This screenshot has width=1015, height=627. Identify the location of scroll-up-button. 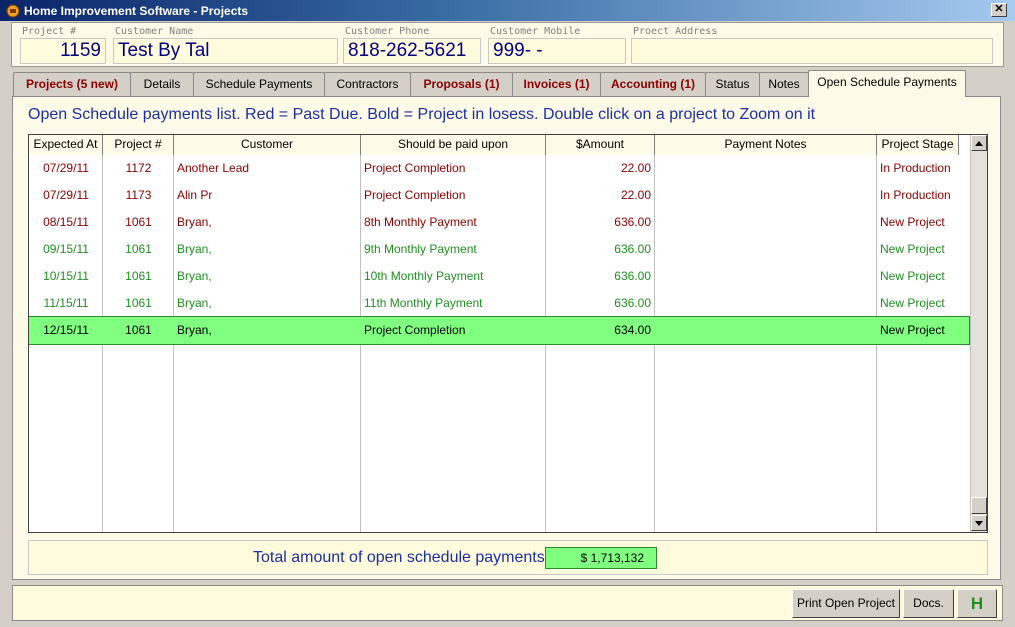
(979, 143).